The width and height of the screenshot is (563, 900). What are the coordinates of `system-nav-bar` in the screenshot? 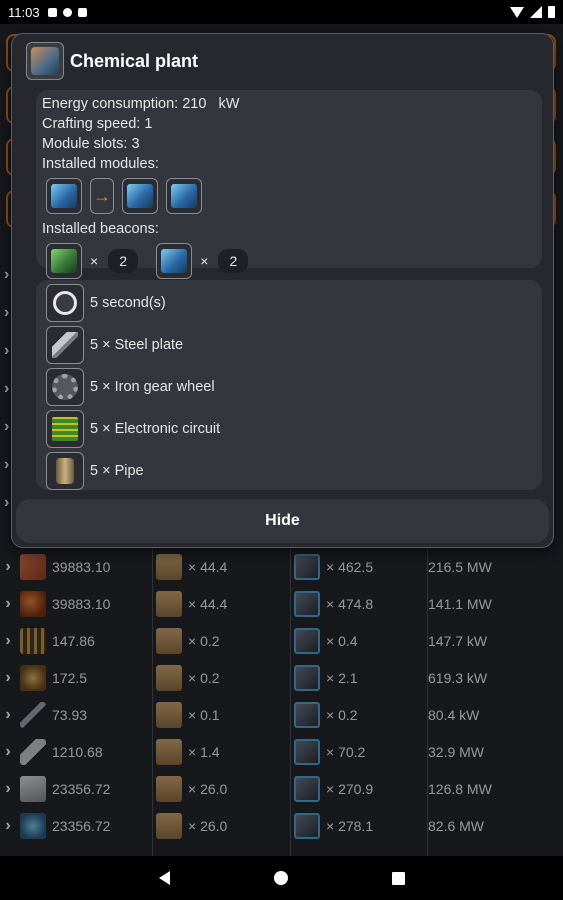 It's located at (281, 878).